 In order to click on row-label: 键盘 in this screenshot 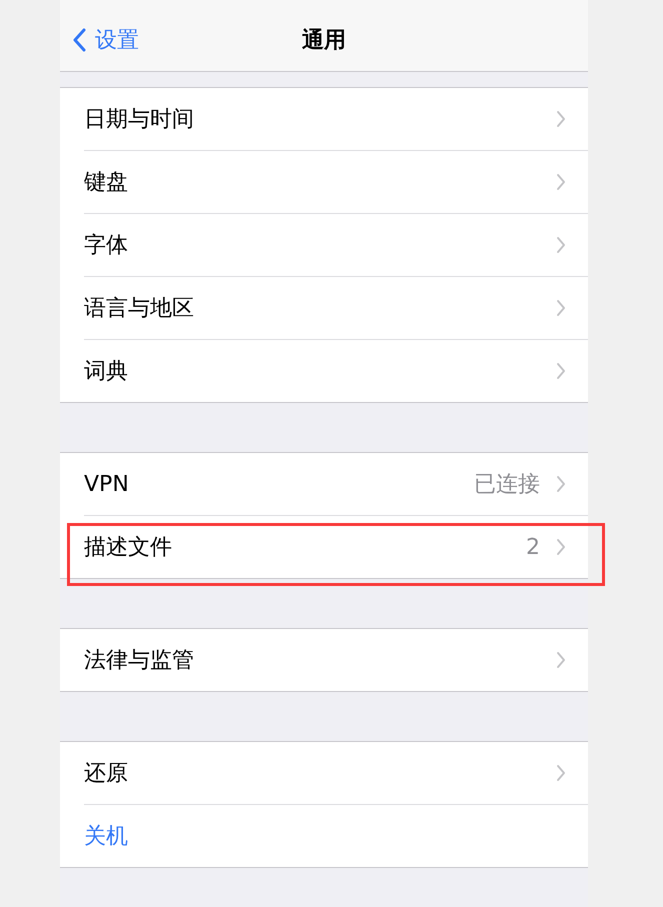, I will do `click(106, 183)`.